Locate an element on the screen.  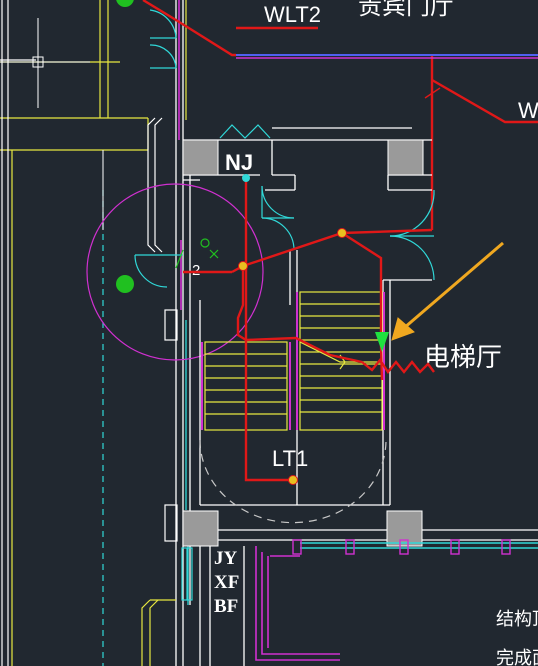
label-nj: NJ is located at coordinates (239, 162).